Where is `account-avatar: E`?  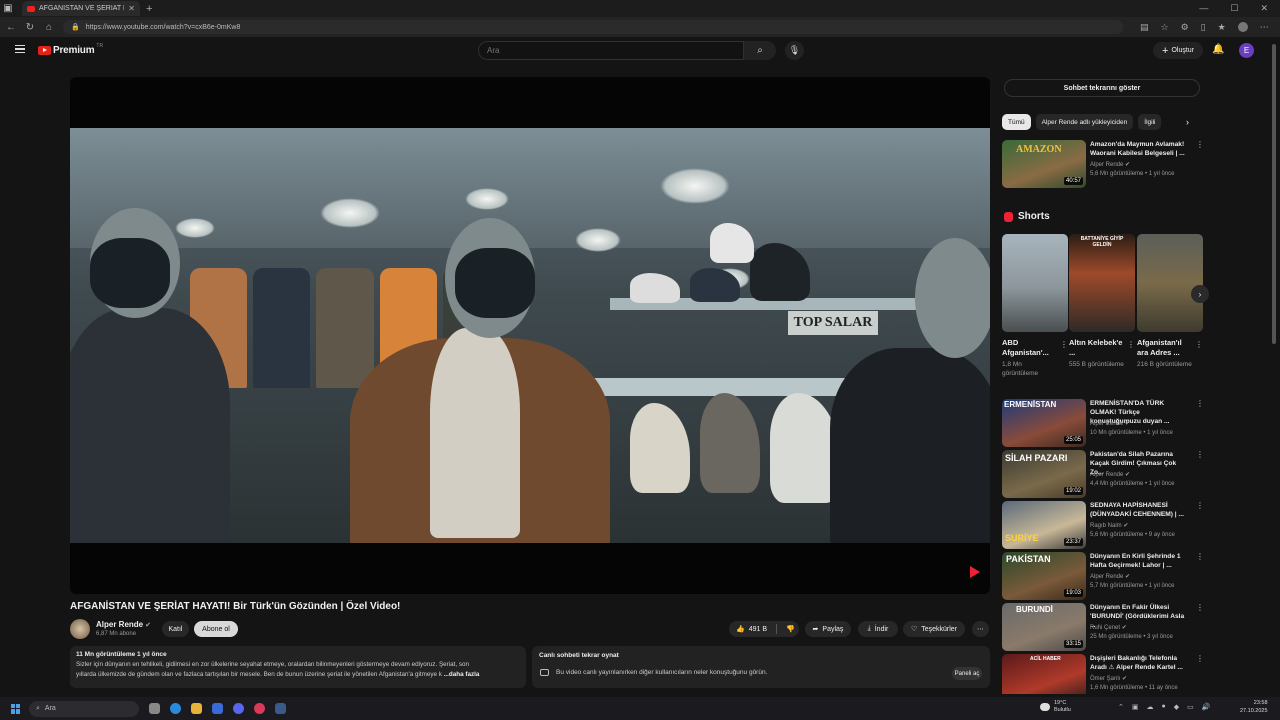
account-avatar: E is located at coordinates (1246, 50).